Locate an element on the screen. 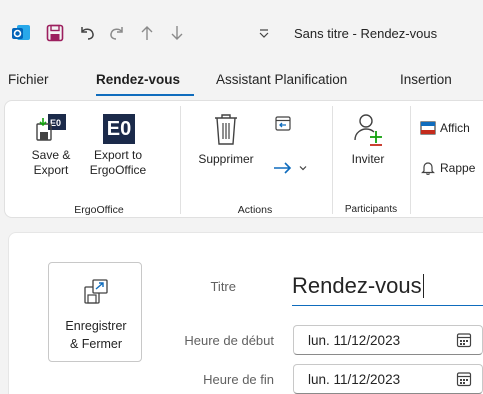 The height and width of the screenshot is (394, 483). title-input: Rendez-vous is located at coordinates (387, 286).